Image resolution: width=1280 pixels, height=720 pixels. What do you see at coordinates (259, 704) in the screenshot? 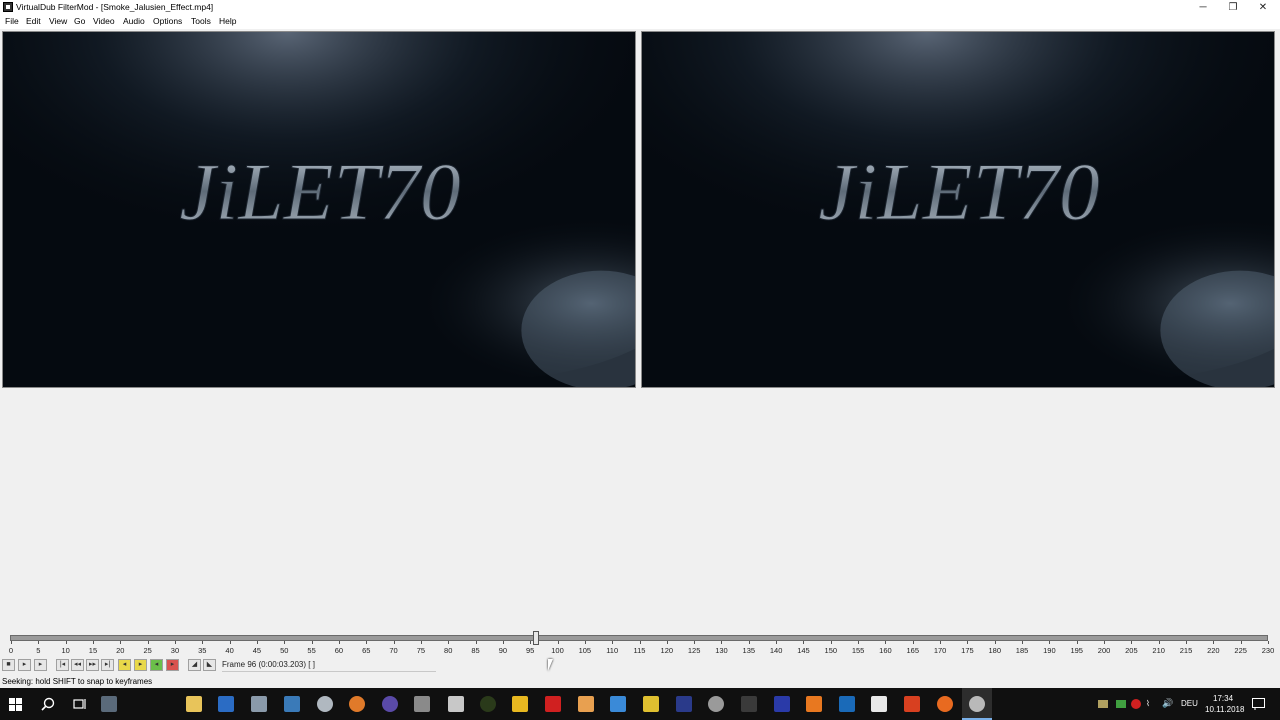
I see `app-window-icon` at bounding box center [259, 704].